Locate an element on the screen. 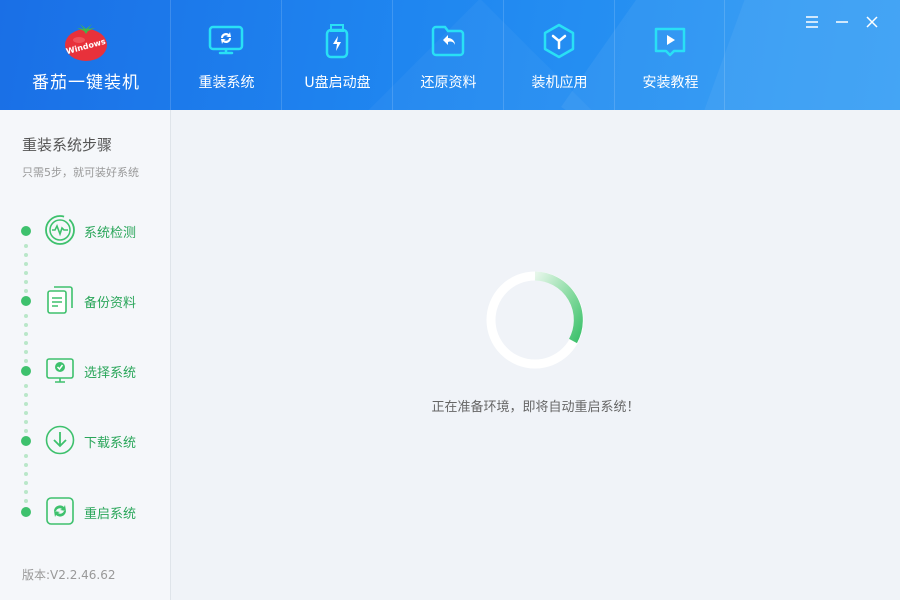 The image size is (900, 600). step-restart-system: 重启系统 is located at coordinates (85, 511).